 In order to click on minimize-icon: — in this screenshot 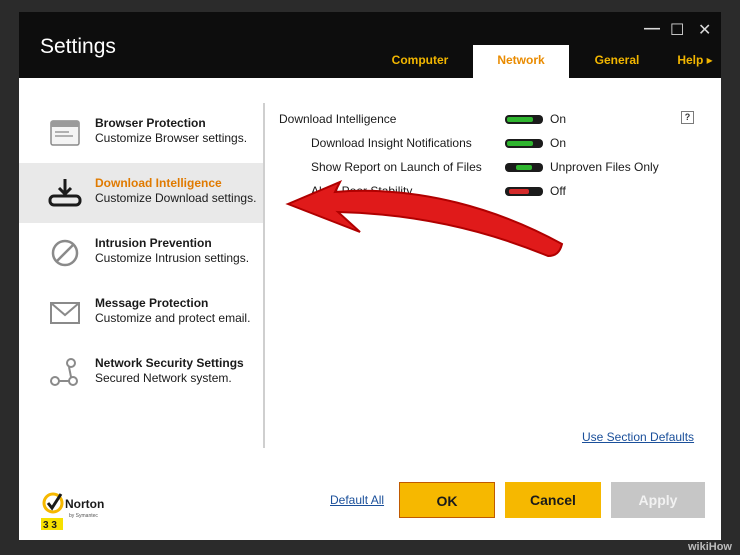, I will do `click(652, 29)`.